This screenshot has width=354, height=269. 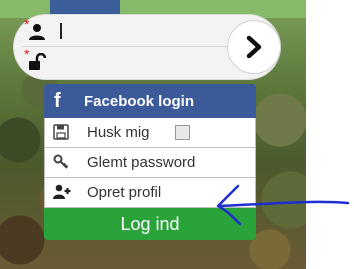 I want to click on facebook-icon: f, so click(x=57, y=101).